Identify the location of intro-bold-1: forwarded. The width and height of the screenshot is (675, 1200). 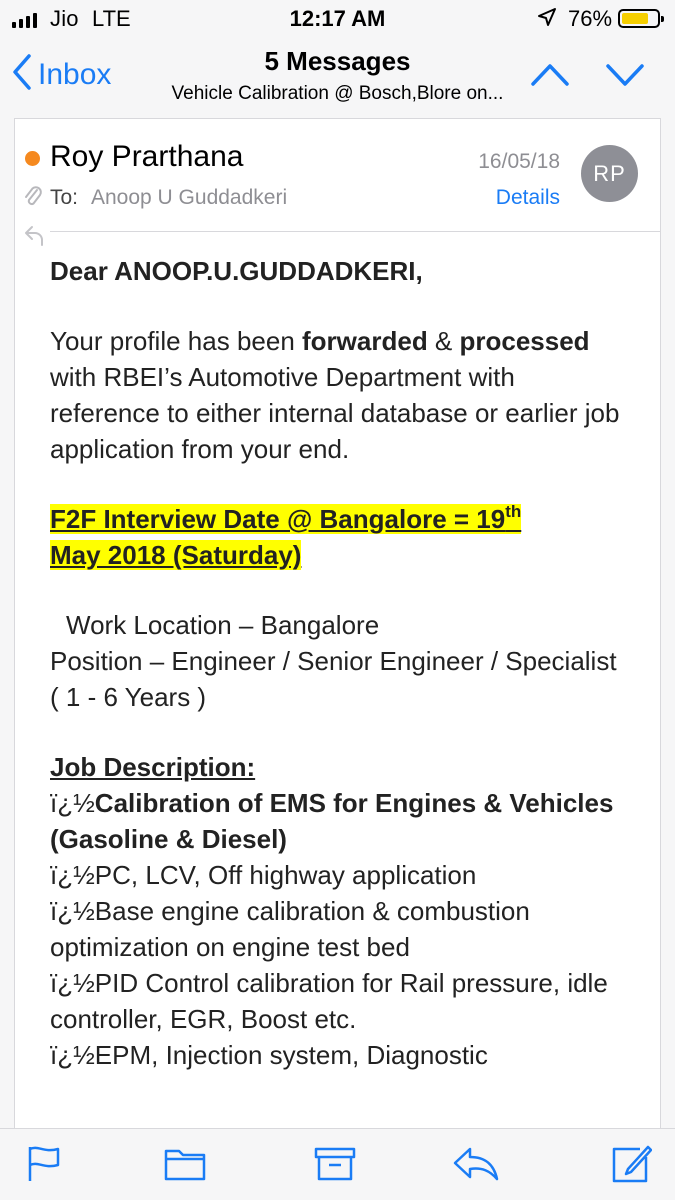
(365, 341).